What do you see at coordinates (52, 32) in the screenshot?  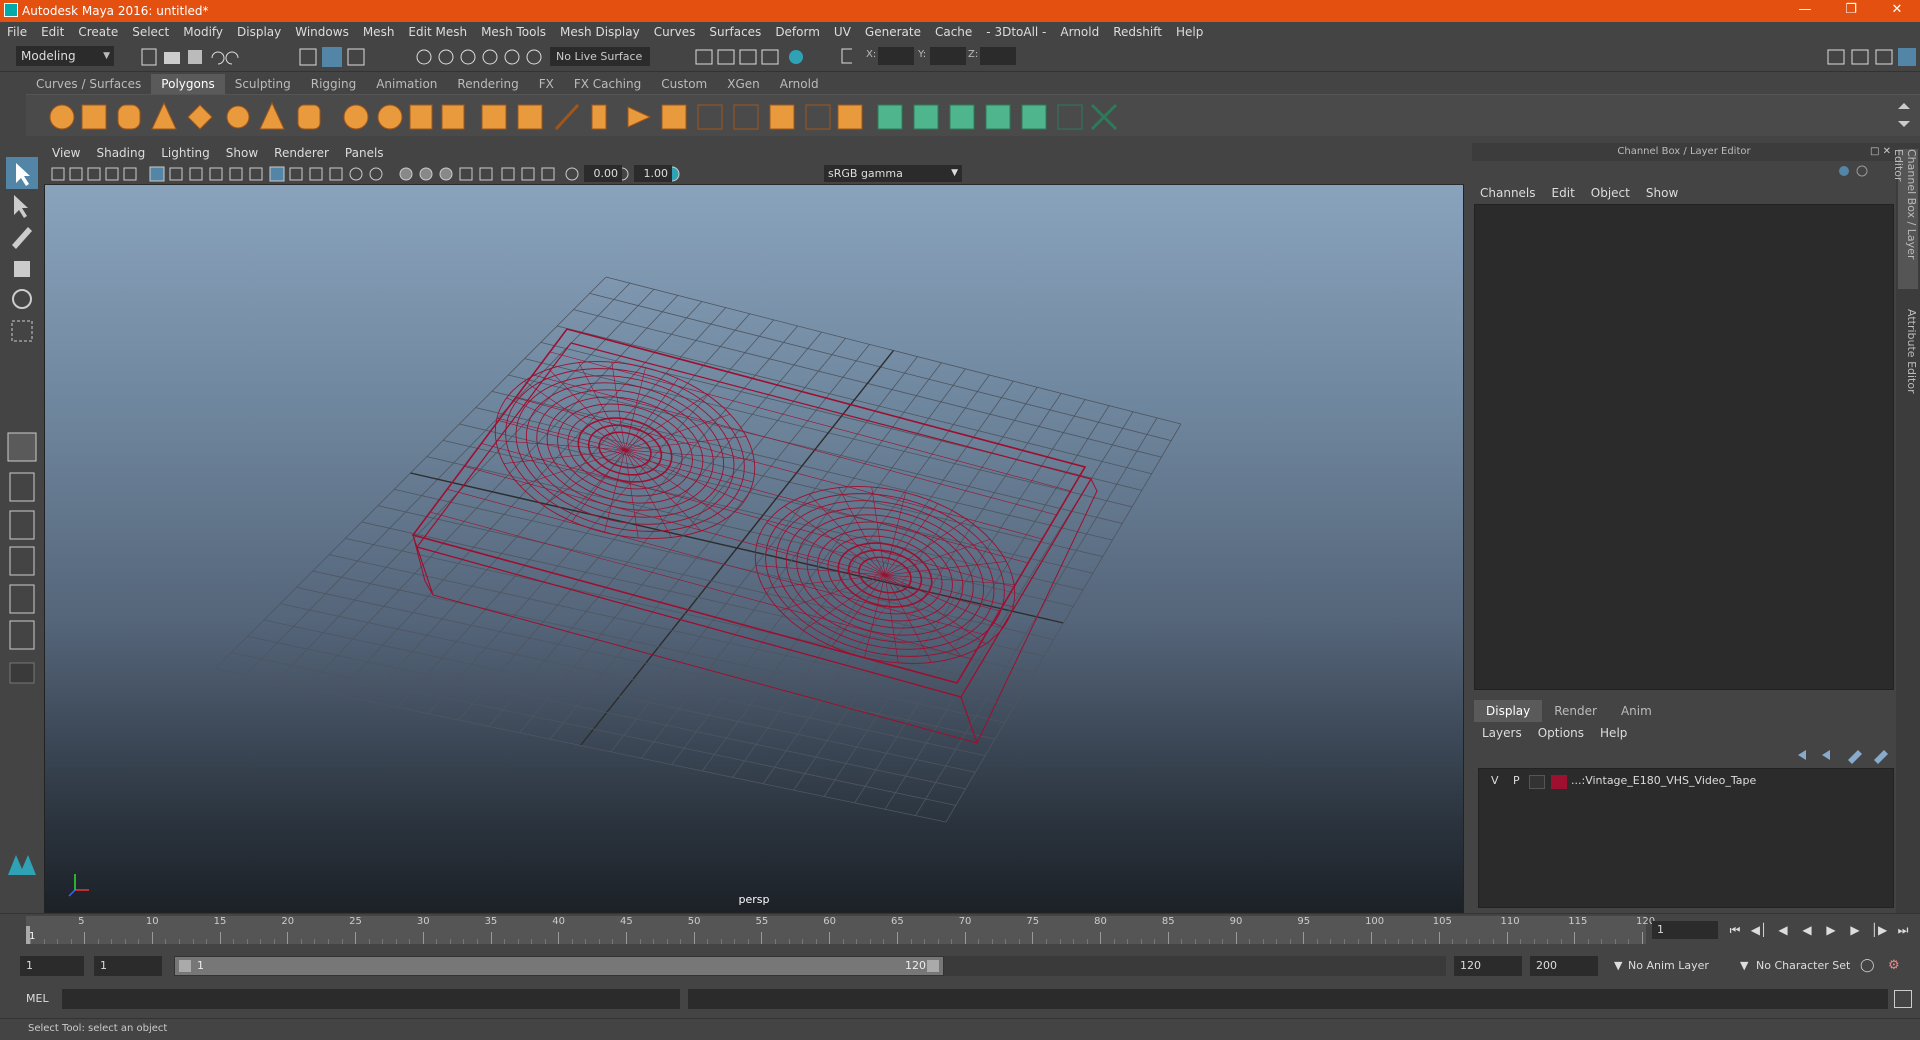 I see `menu-edit: Edit` at bounding box center [52, 32].